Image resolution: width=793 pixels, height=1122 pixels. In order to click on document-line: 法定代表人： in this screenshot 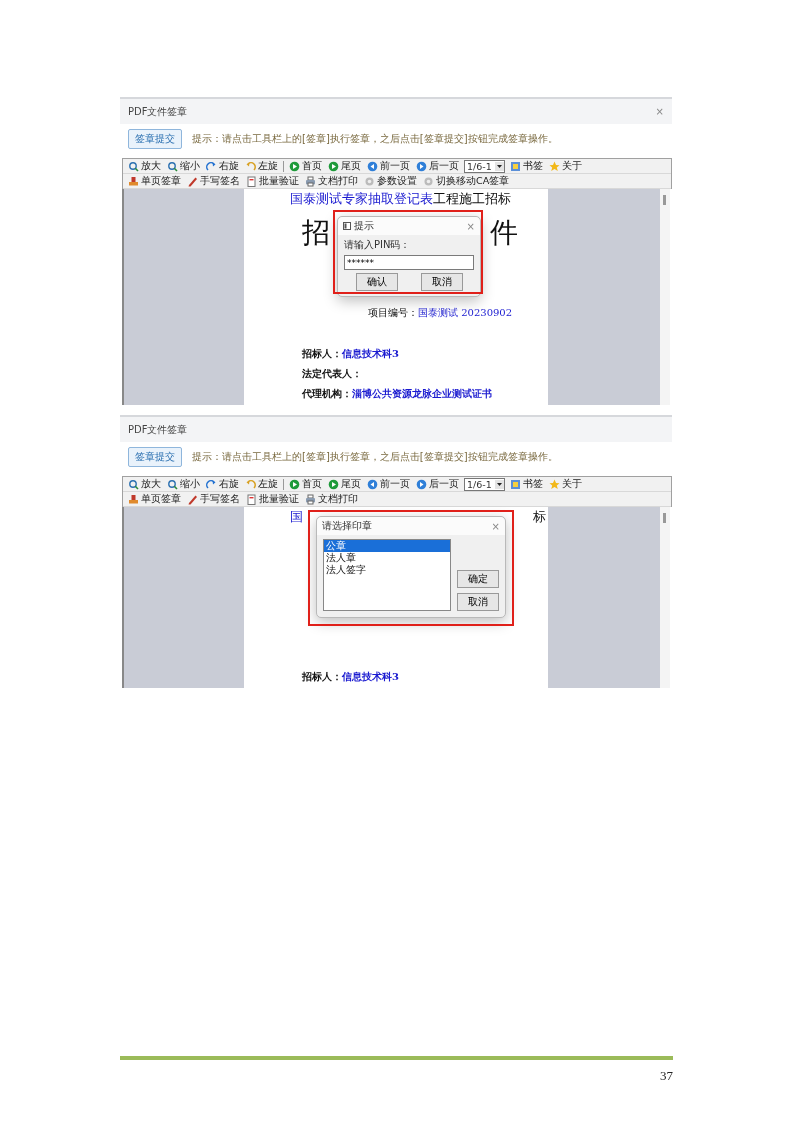, I will do `click(332, 374)`.